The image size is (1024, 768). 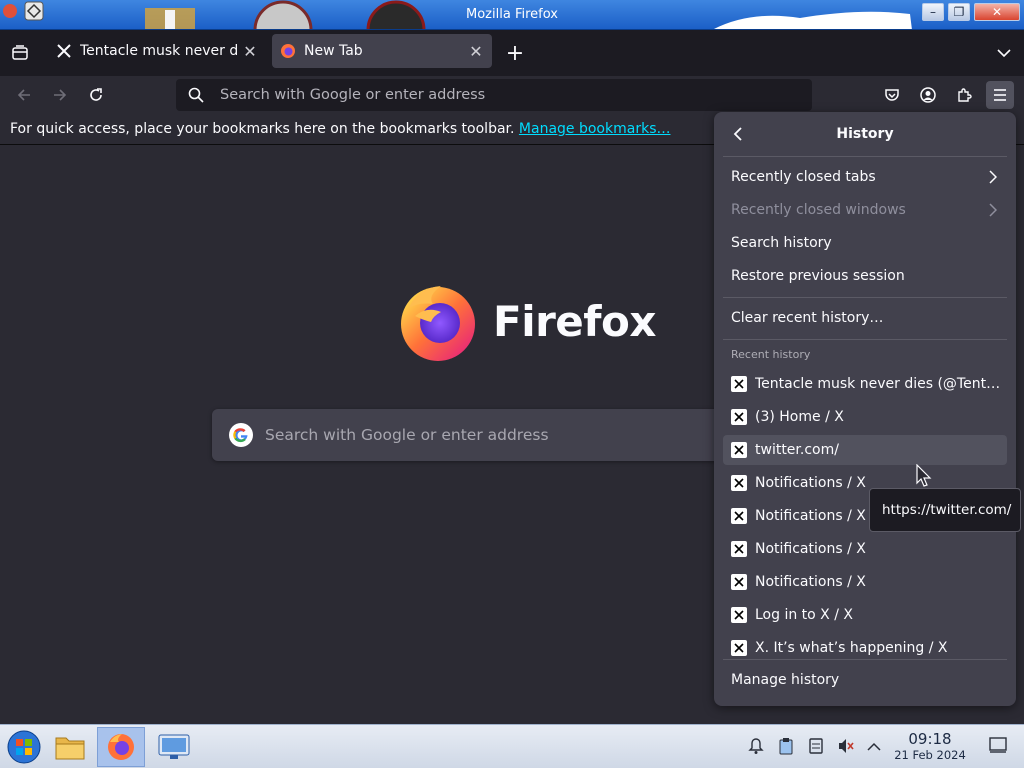 What do you see at coordinates (785, 680) in the screenshot?
I see `menu-item-label: Manage history` at bounding box center [785, 680].